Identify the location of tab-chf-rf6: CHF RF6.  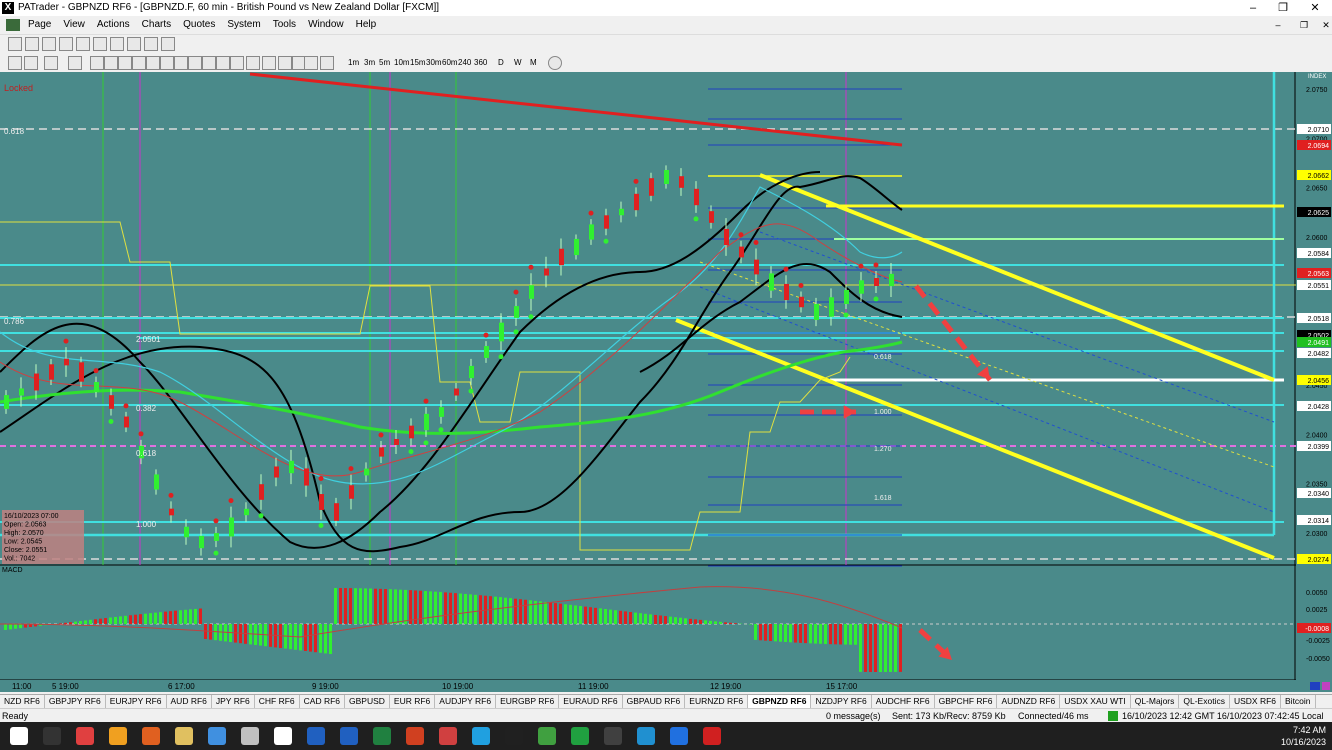
(277, 701).